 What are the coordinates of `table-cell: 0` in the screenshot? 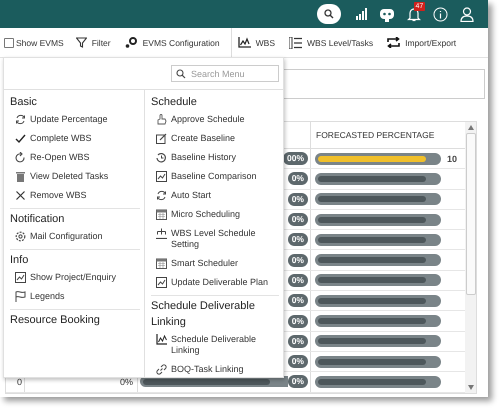 It's located at (19, 381).